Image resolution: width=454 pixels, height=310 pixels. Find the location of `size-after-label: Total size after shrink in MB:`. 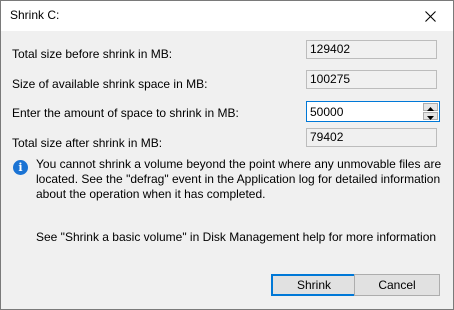

size-after-label: Total size after shrink in MB: is located at coordinates (87, 143).